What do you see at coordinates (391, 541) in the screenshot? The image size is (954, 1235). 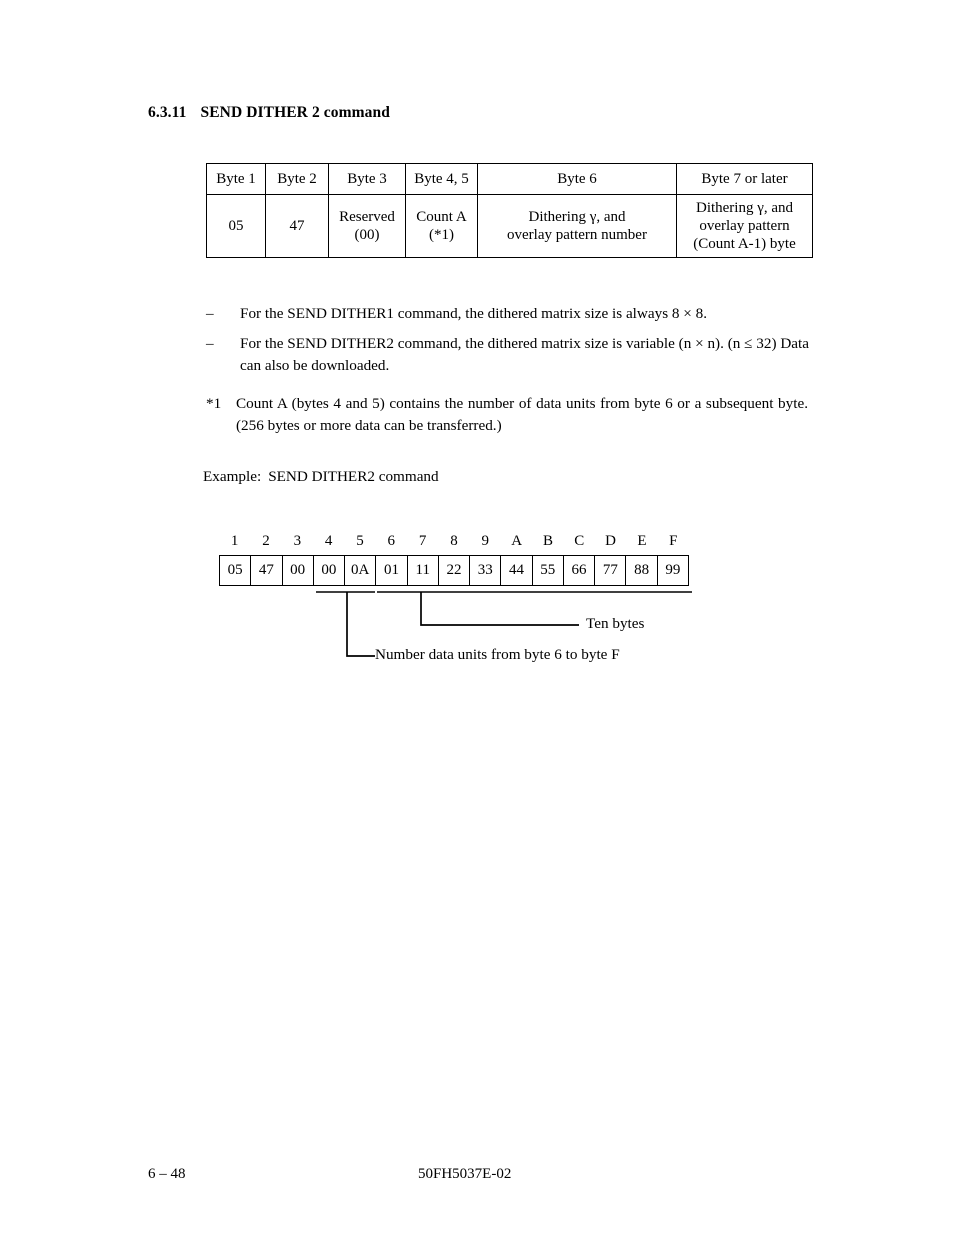 I see `byte-index: 6` at bounding box center [391, 541].